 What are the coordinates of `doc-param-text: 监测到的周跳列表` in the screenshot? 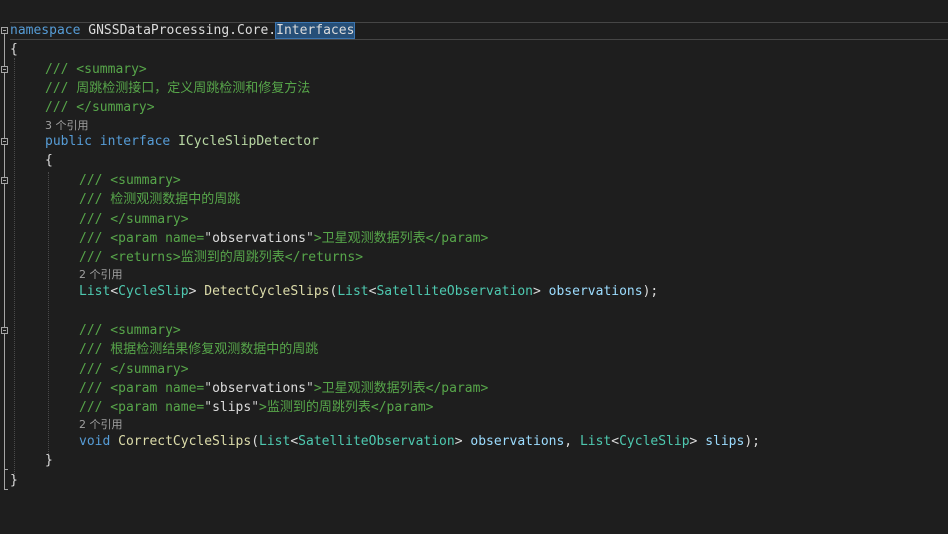 It's located at (318, 407).